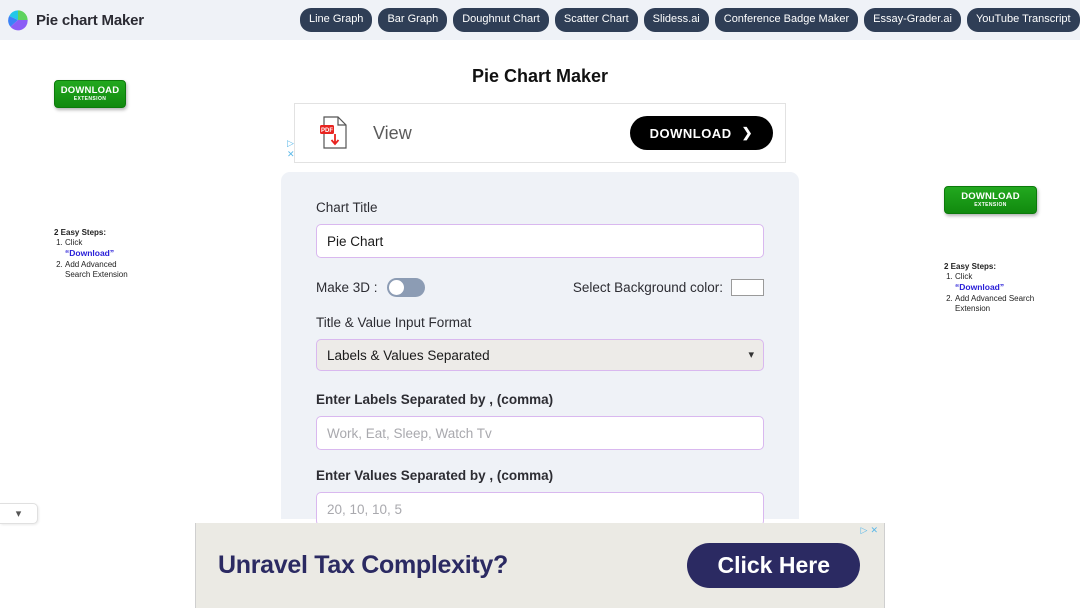 This screenshot has height=608, width=1080. What do you see at coordinates (99, 270) in the screenshot?
I see `left-ad-step-2: Add Advanced Search Extension` at bounding box center [99, 270].